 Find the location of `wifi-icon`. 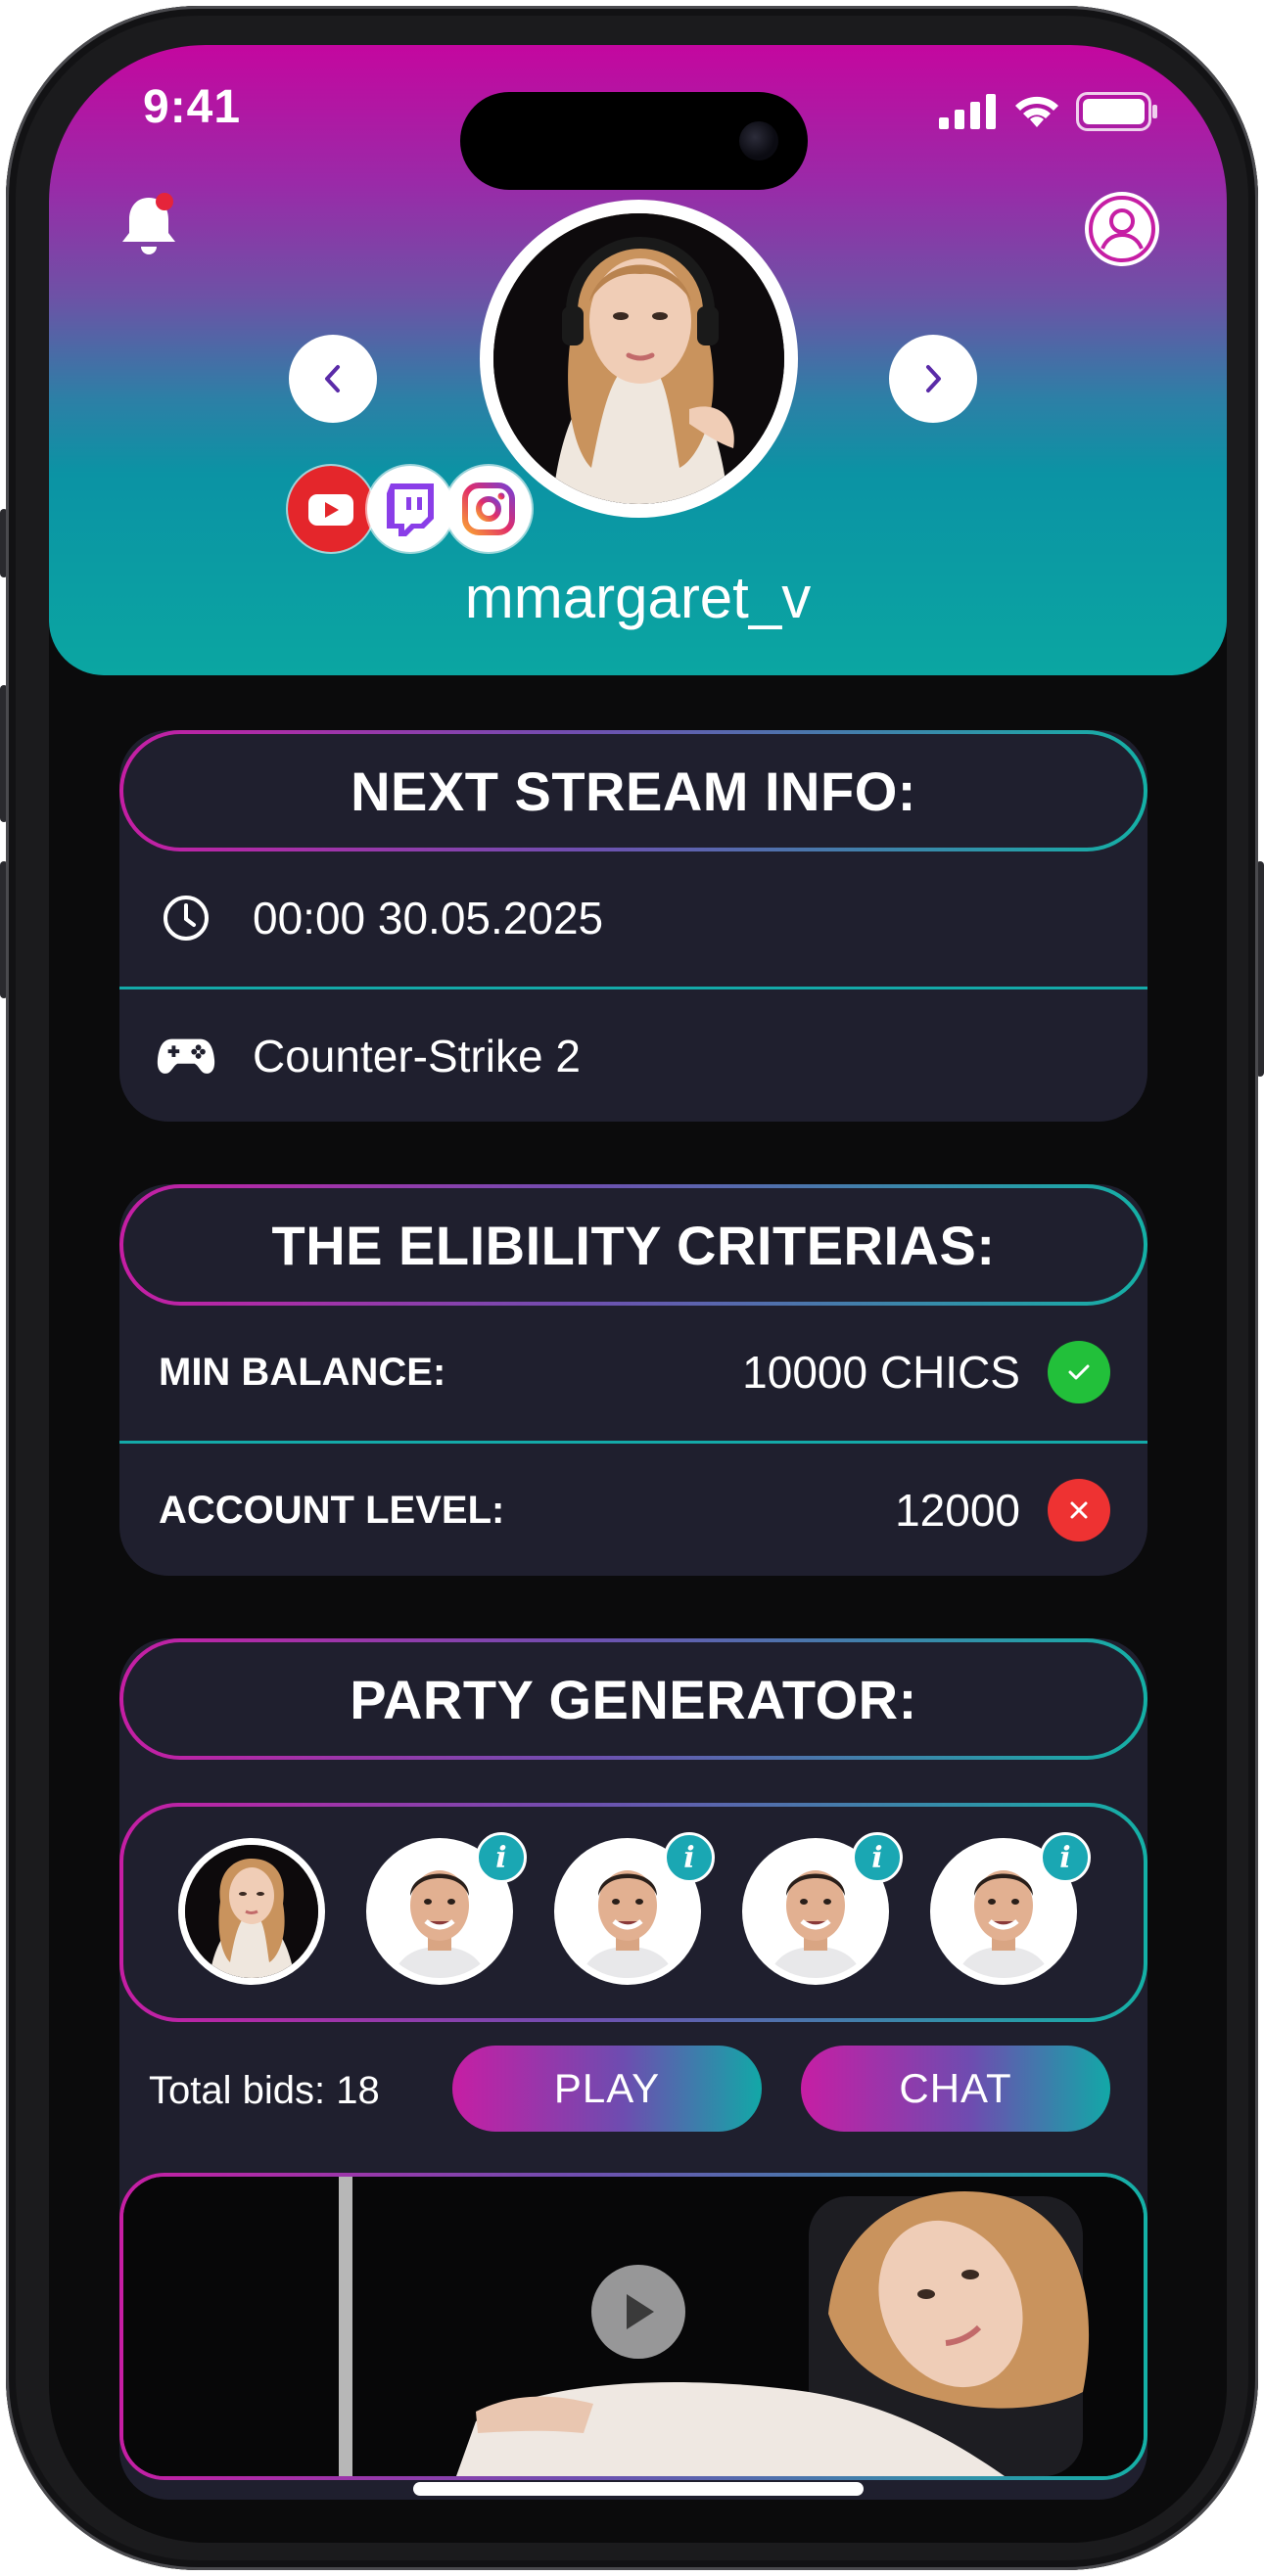

wifi-icon is located at coordinates (1036, 111).